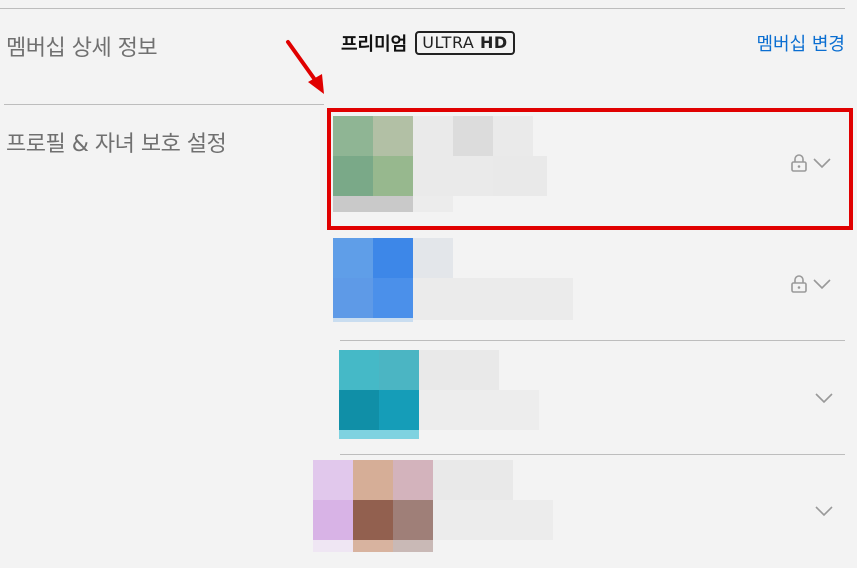 The width and height of the screenshot is (857, 568). Describe the element at coordinates (305, 67) in the screenshot. I see `arrow-annotation` at that location.